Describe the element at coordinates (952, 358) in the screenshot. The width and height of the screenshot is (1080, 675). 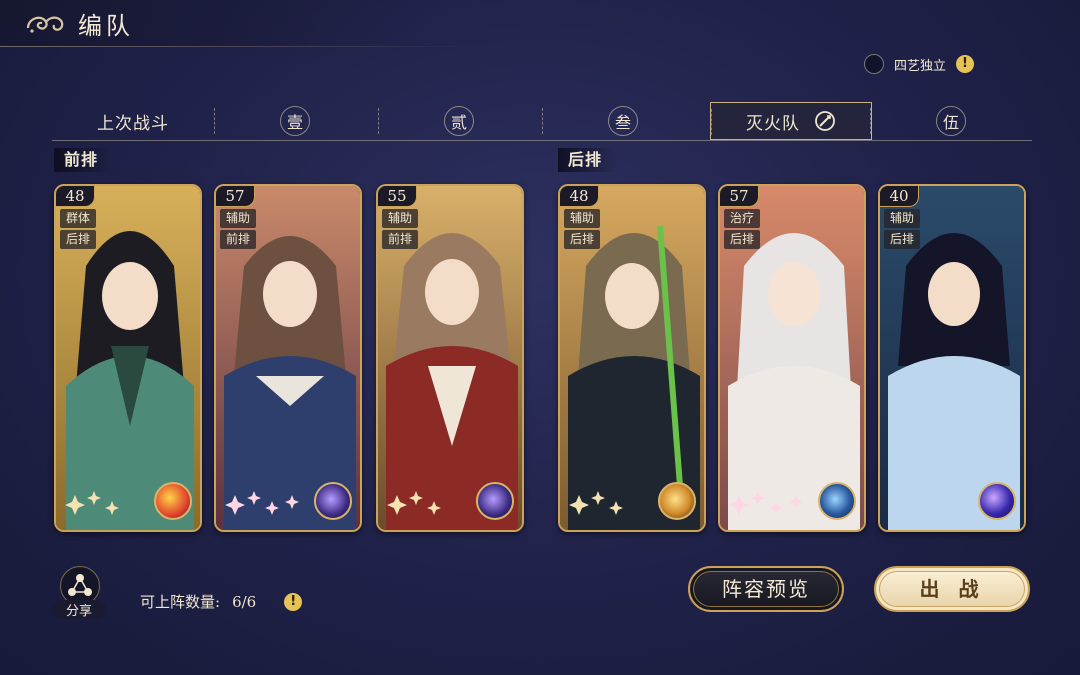
I see `character-card-6: 40 辅助 后排` at that location.